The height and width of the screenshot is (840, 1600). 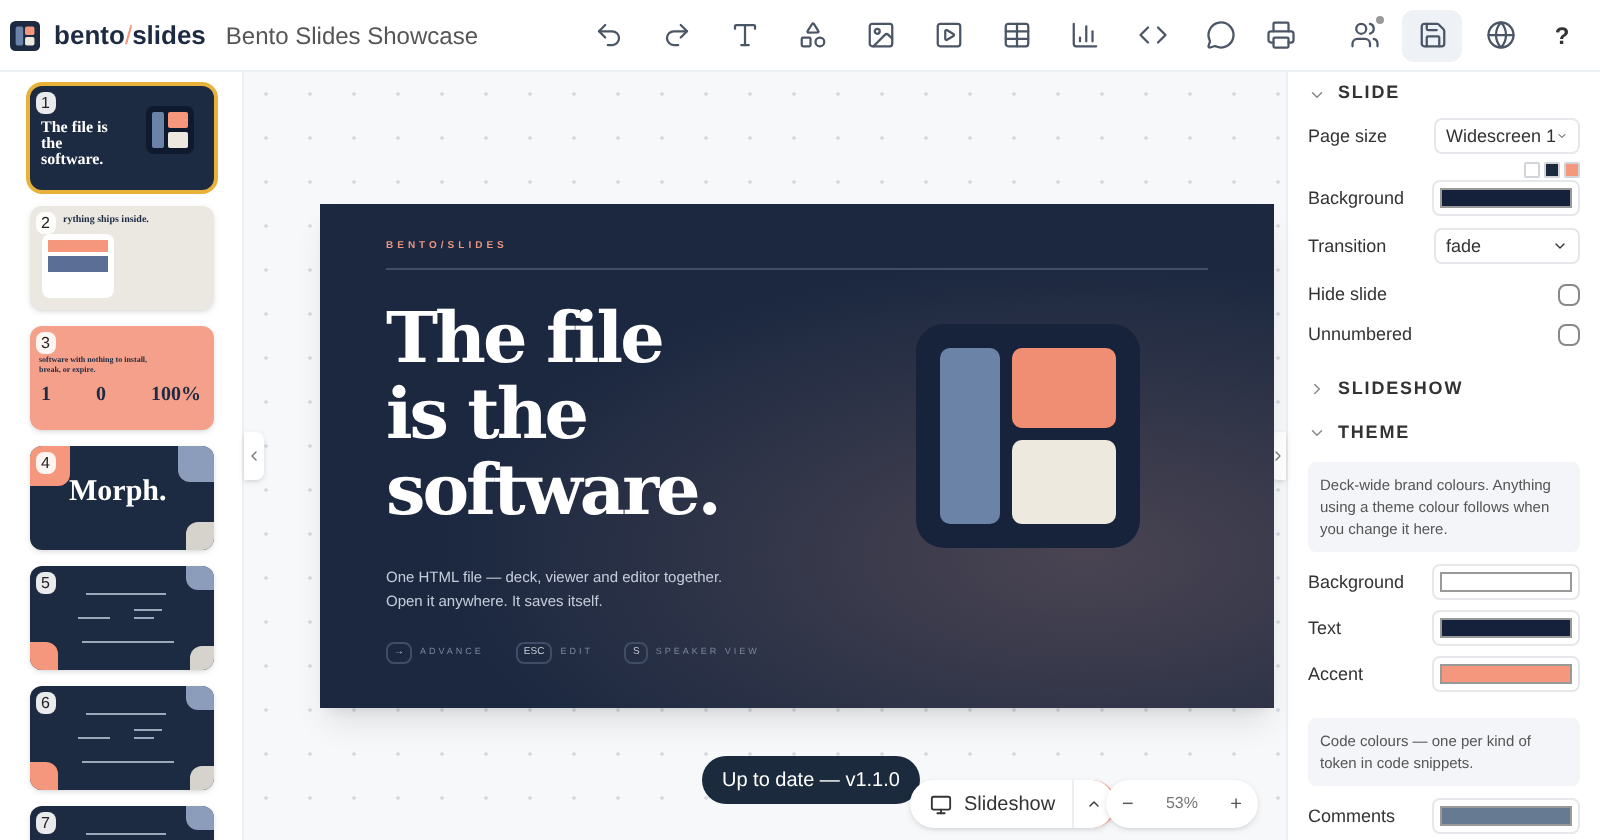 What do you see at coordinates (1352, 816) in the screenshot?
I see `field-label: Comments` at bounding box center [1352, 816].